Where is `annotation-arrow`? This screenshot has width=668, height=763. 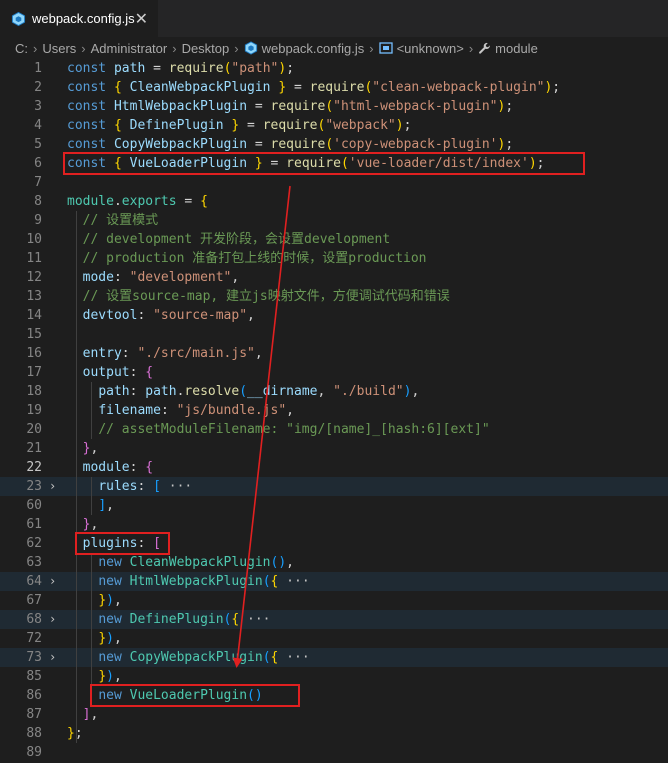
annotation-arrow is located at coordinates (261, 426).